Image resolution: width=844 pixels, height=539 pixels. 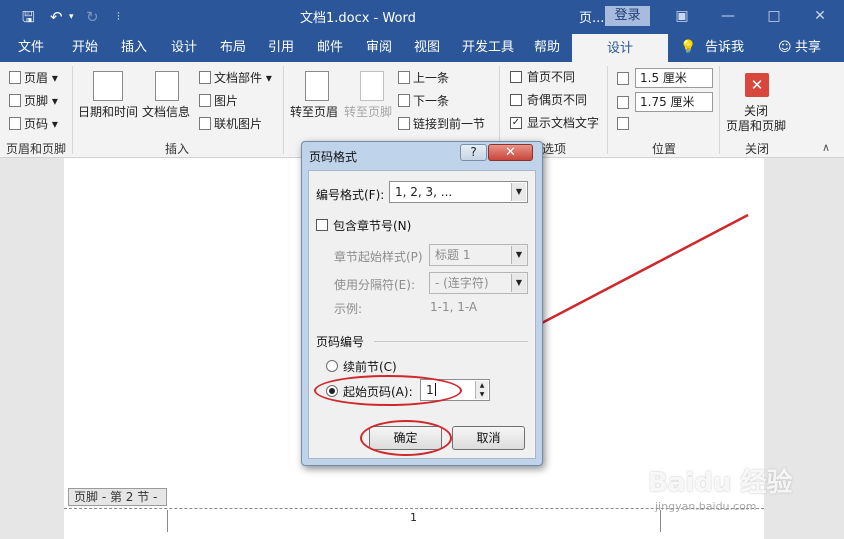 What do you see at coordinates (406, 438) in the screenshot?
I see `annotation-circle-ok` at bounding box center [406, 438].